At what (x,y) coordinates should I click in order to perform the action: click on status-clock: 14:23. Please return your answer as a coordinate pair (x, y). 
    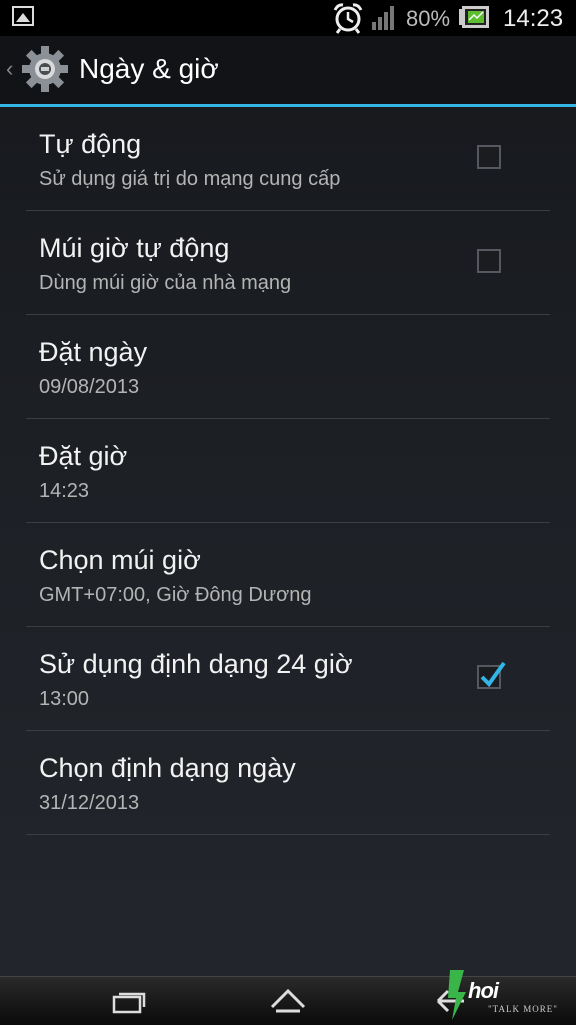
    Looking at the image, I should click on (533, 18).